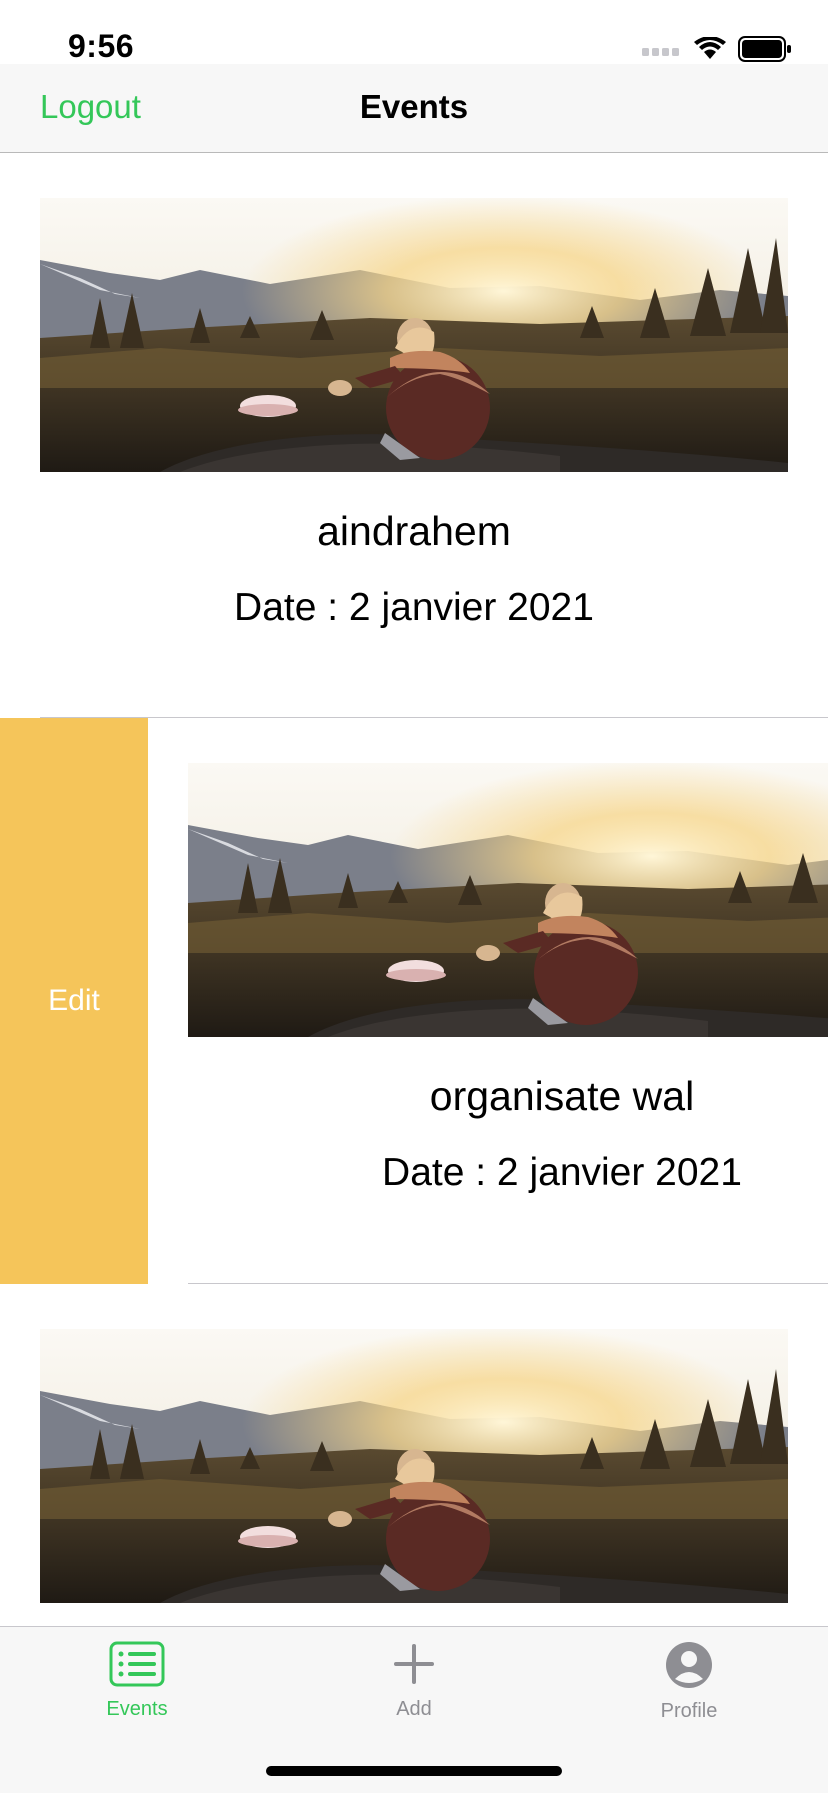 The width and height of the screenshot is (828, 1793). I want to click on tab-events: Events, so click(137, 1681).